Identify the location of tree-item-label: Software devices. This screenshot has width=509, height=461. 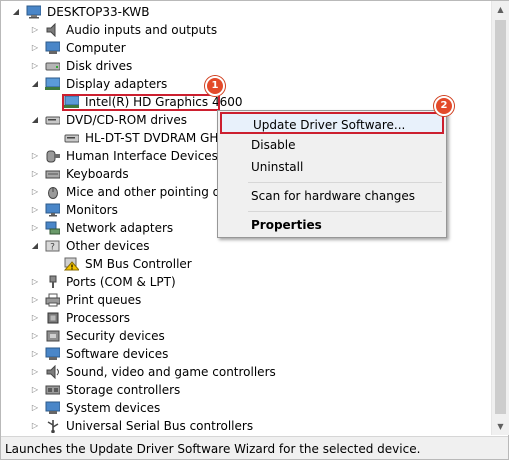
(117, 354).